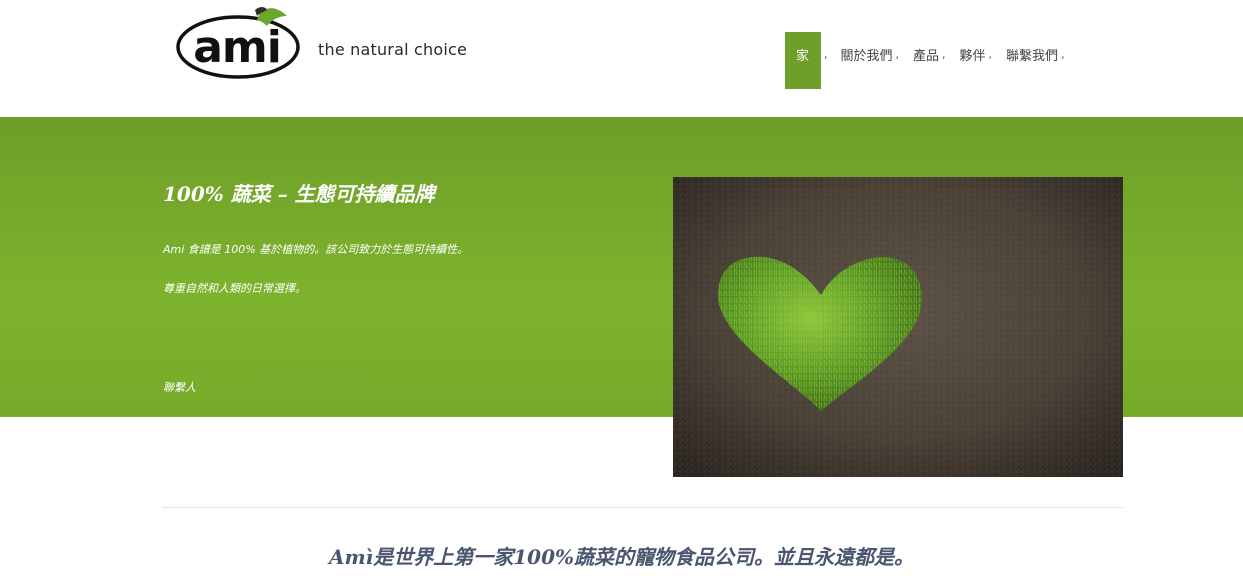 The image size is (1243, 576). What do you see at coordinates (926, 60) in the screenshot?
I see `nav-link-products: 產品` at bounding box center [926, 60].